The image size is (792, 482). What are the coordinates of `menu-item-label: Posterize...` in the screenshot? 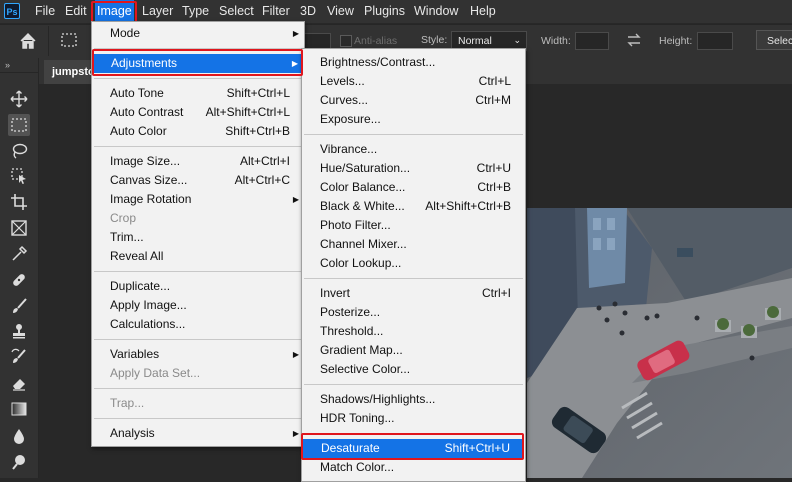 It's located at (350, 312).